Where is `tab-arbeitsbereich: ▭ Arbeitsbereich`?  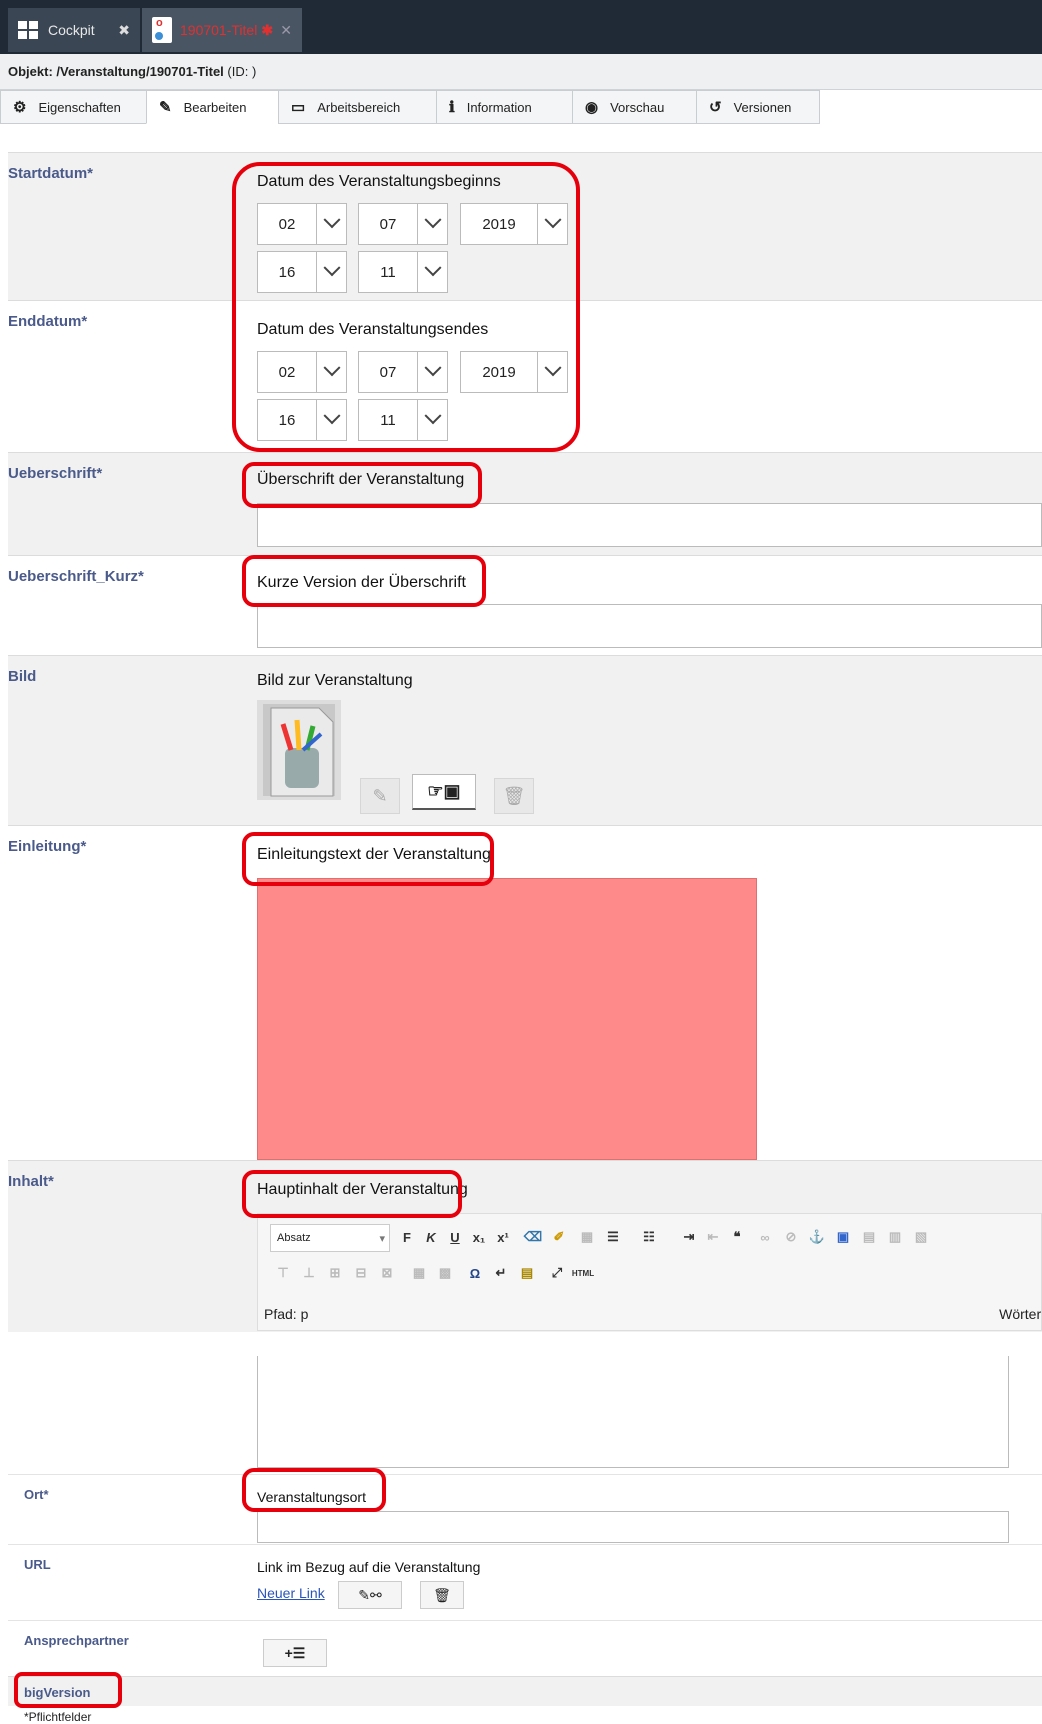
tab-arbeitsbereich: ▭ Arbeitsbereich is located at coordinates (357, 107).